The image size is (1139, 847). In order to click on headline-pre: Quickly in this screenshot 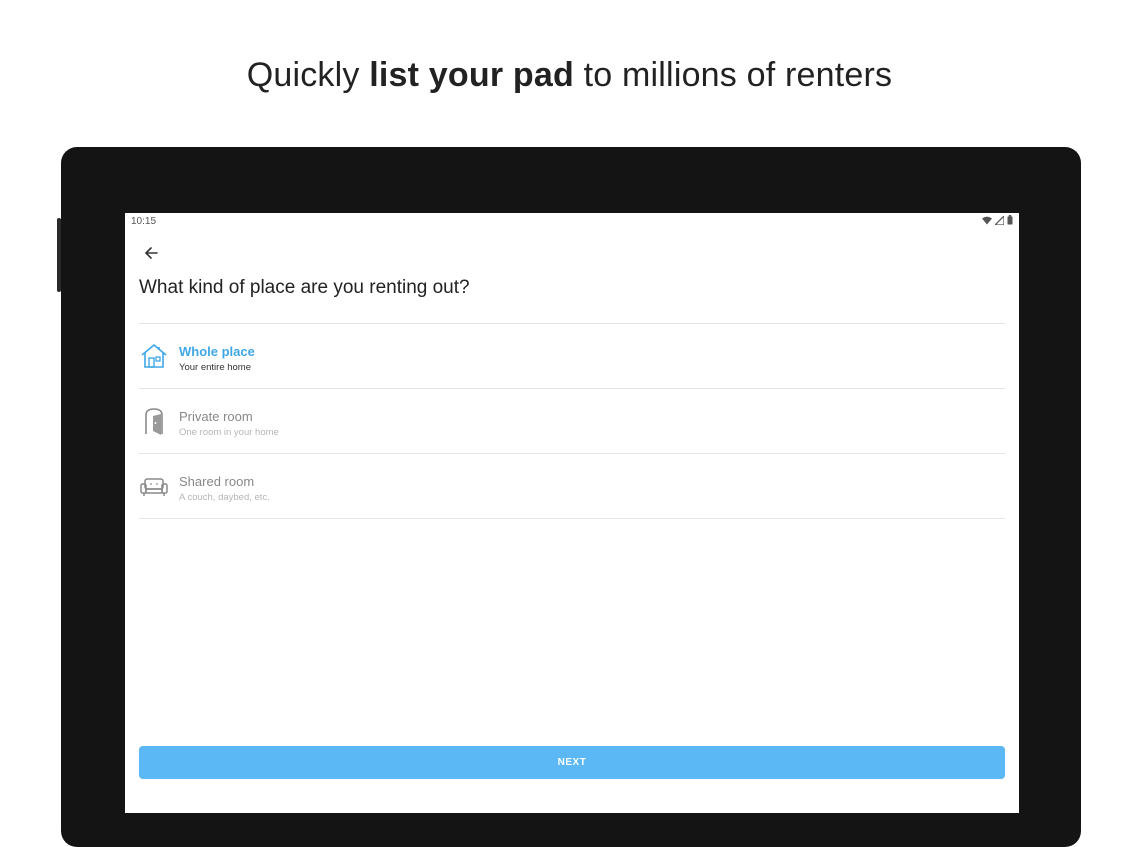, I will do `click(308, 75)`.